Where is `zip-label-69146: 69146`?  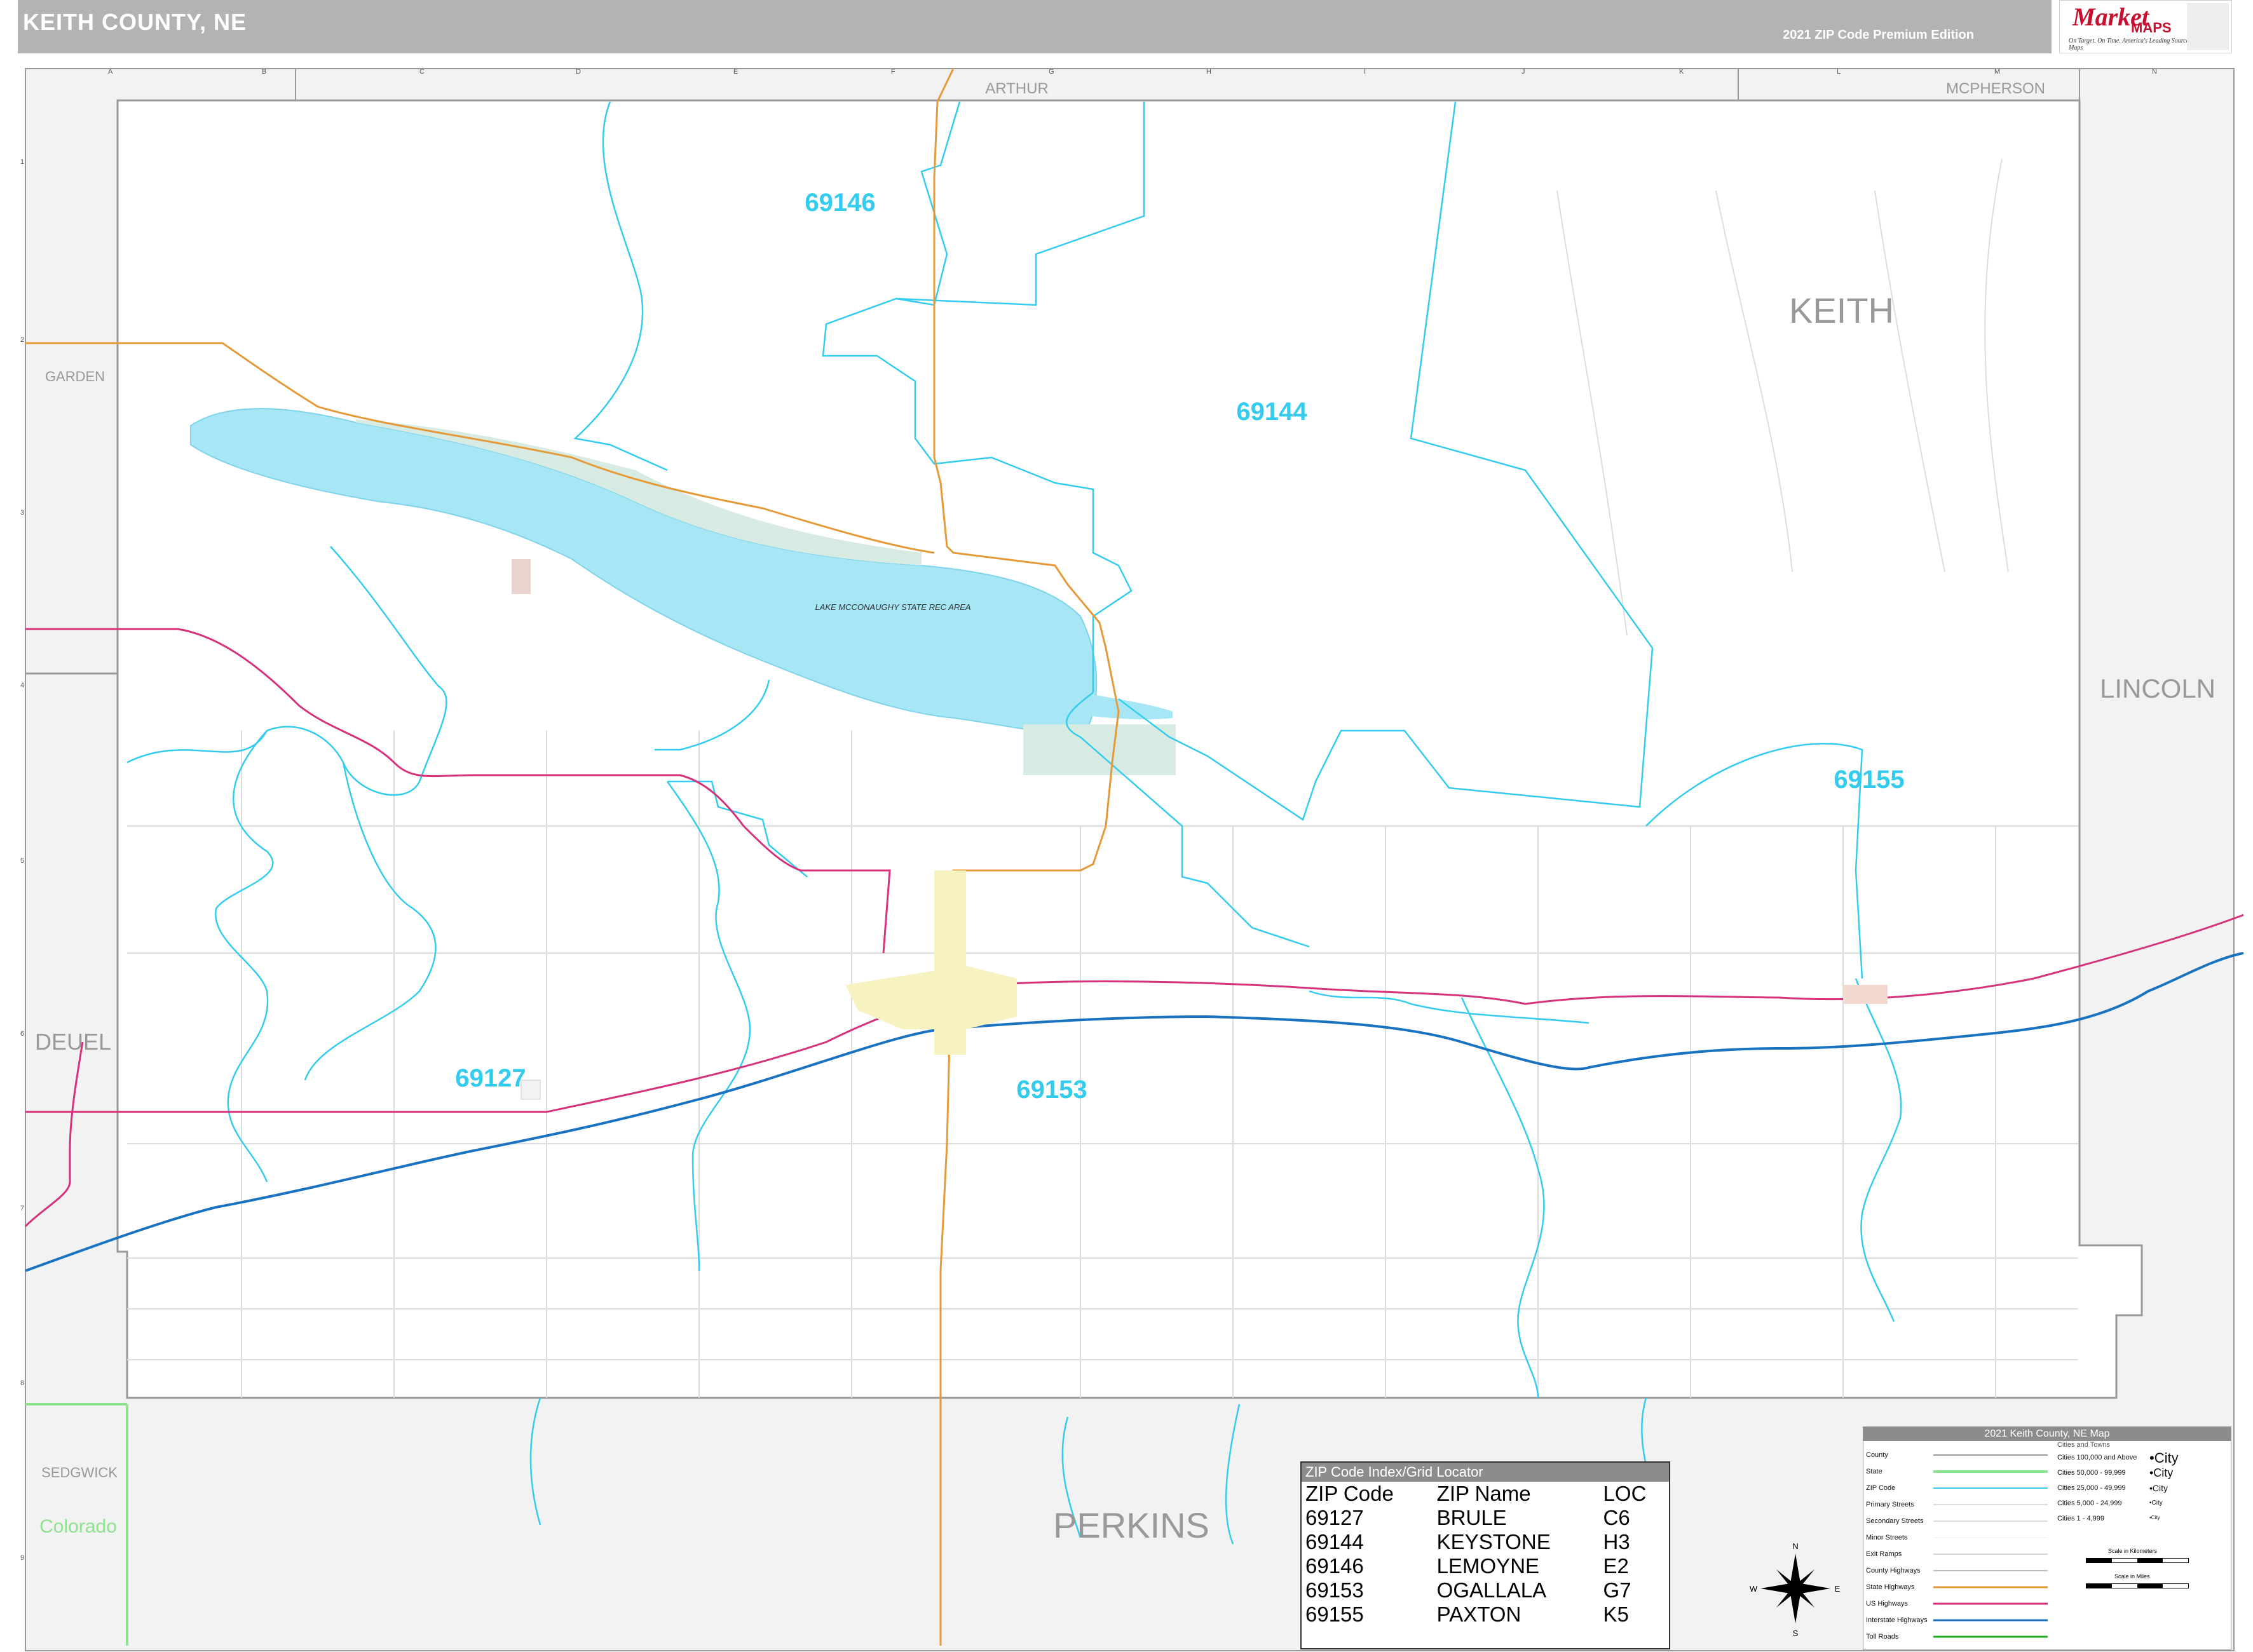 zip-label-69146: 69146 is located at coordinates (840, 203).